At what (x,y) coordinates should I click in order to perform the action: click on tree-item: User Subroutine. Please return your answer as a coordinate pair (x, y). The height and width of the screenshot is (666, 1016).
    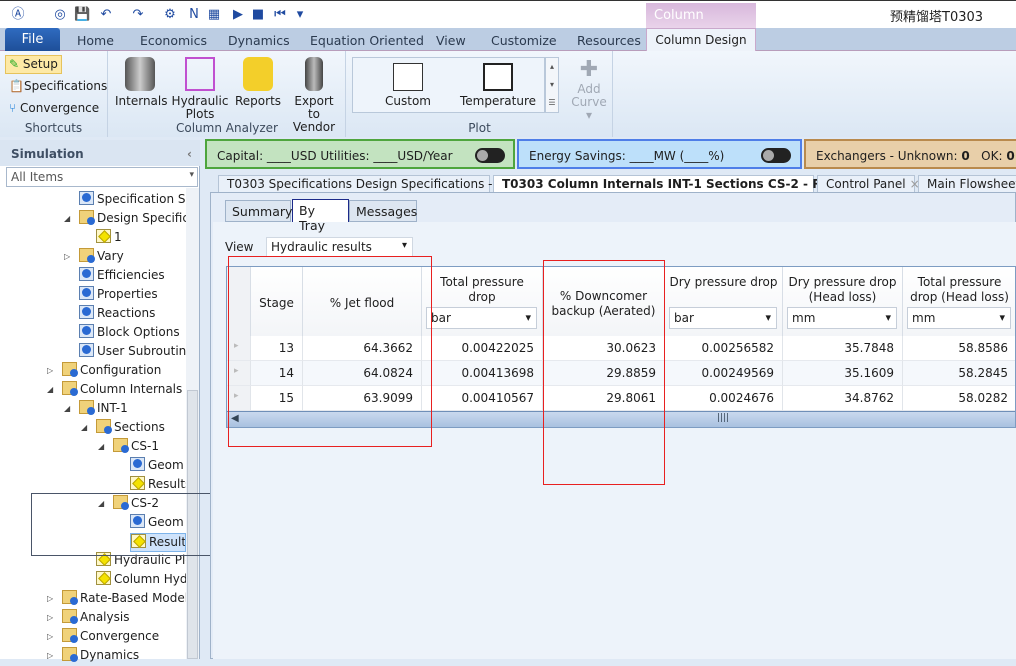
    Looking at the image, I should click on (132, 352).